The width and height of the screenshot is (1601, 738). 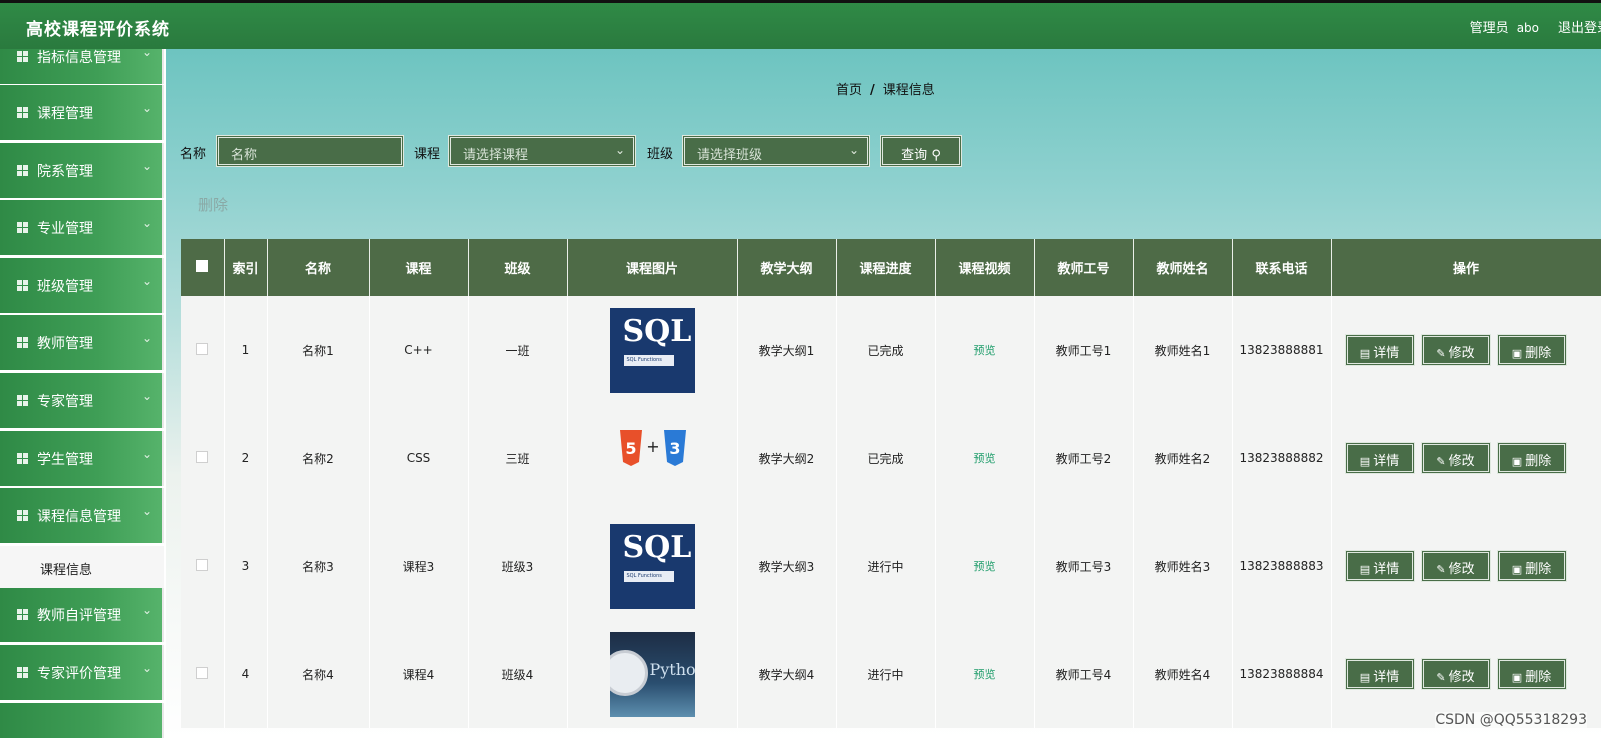 I want to click on course-image-sql: SQL SQL Functions, so click(x=652, y=350).